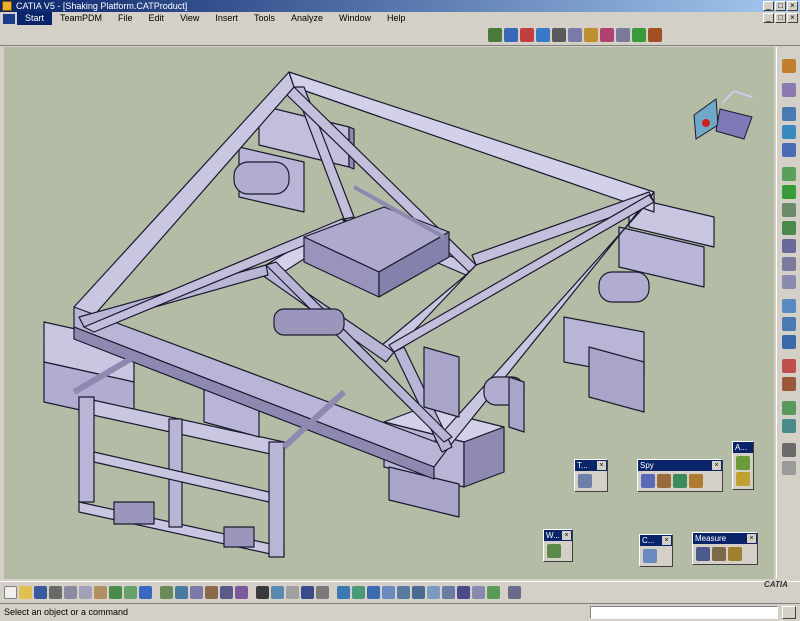 The width and height of the screenshot is (800, 621). What do you see at coordinates (789, 342) in the screenshot?
I see `smart-move-icon` at bounding box center [789, 342].